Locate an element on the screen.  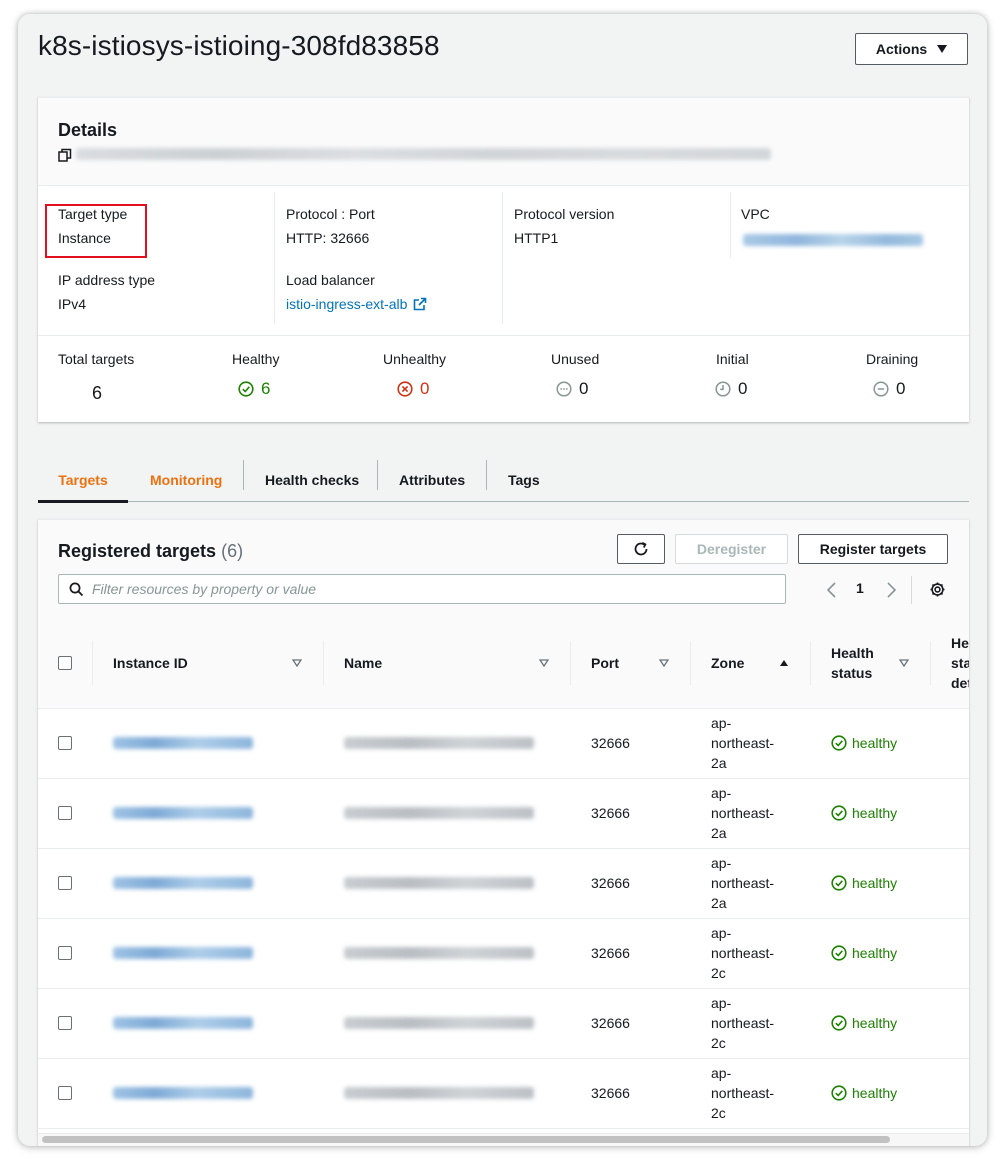
instance-id-cell is located at coordinates (208, 1023).